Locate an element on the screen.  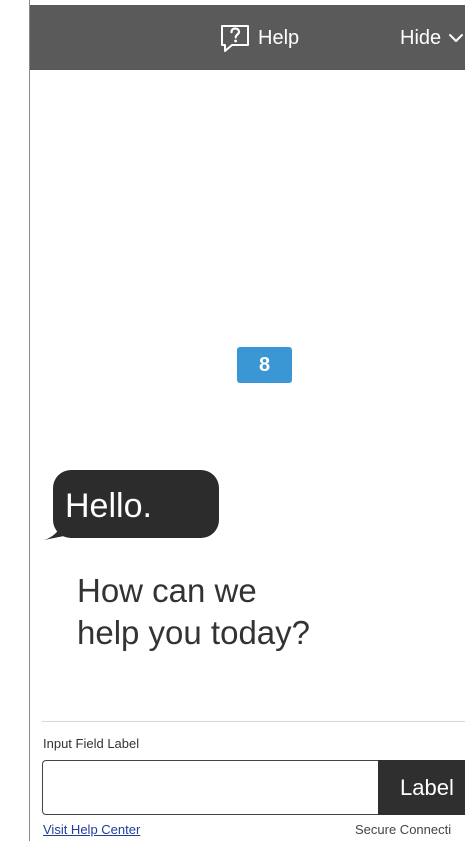
help-icon is located at coordinates (235, 38).